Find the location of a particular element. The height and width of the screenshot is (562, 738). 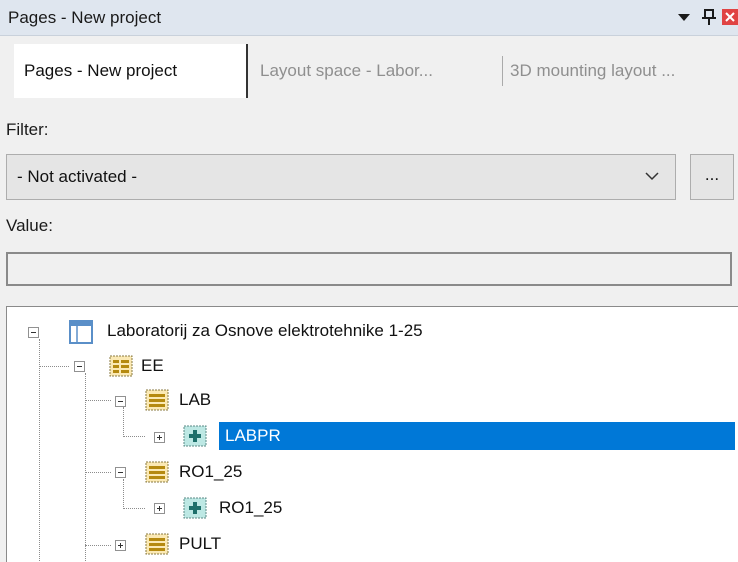

panel-title: Pages - New project is located at coordinates (85, 17).